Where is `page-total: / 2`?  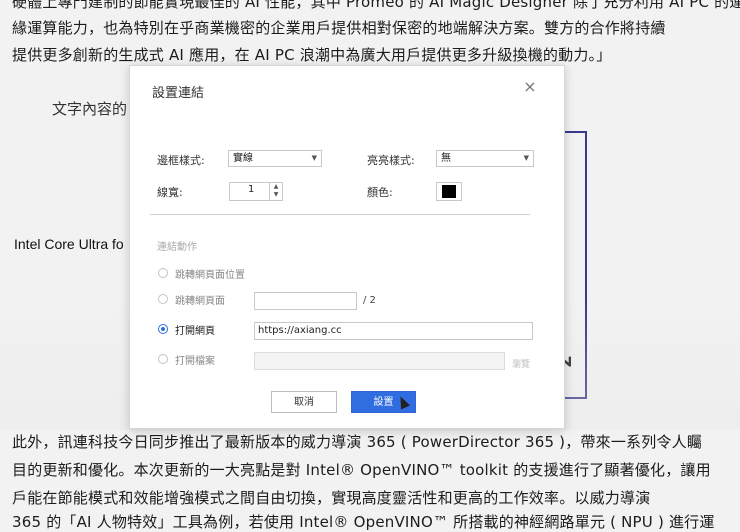 page-total: / 2 is located at coordinates (369, 300).